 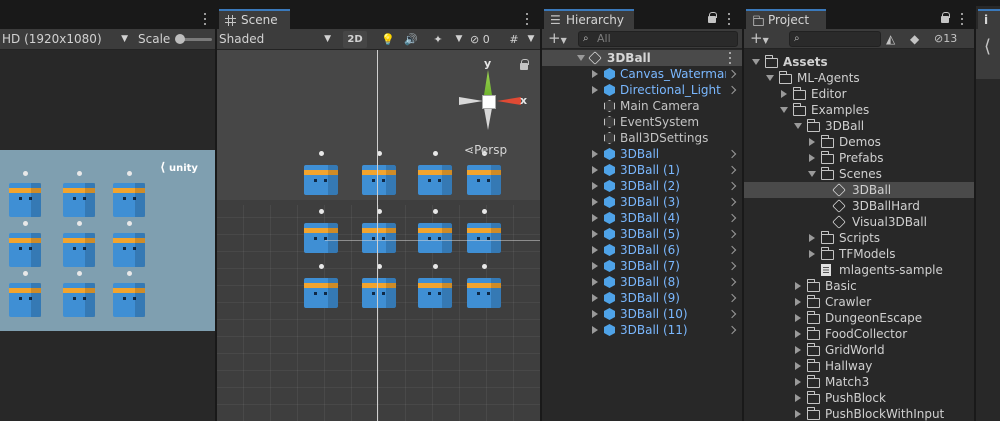 What do you see at coordinates (786, 19) in the screenshot?
I see `tab-project: Project` at bounding box center [786, 19].